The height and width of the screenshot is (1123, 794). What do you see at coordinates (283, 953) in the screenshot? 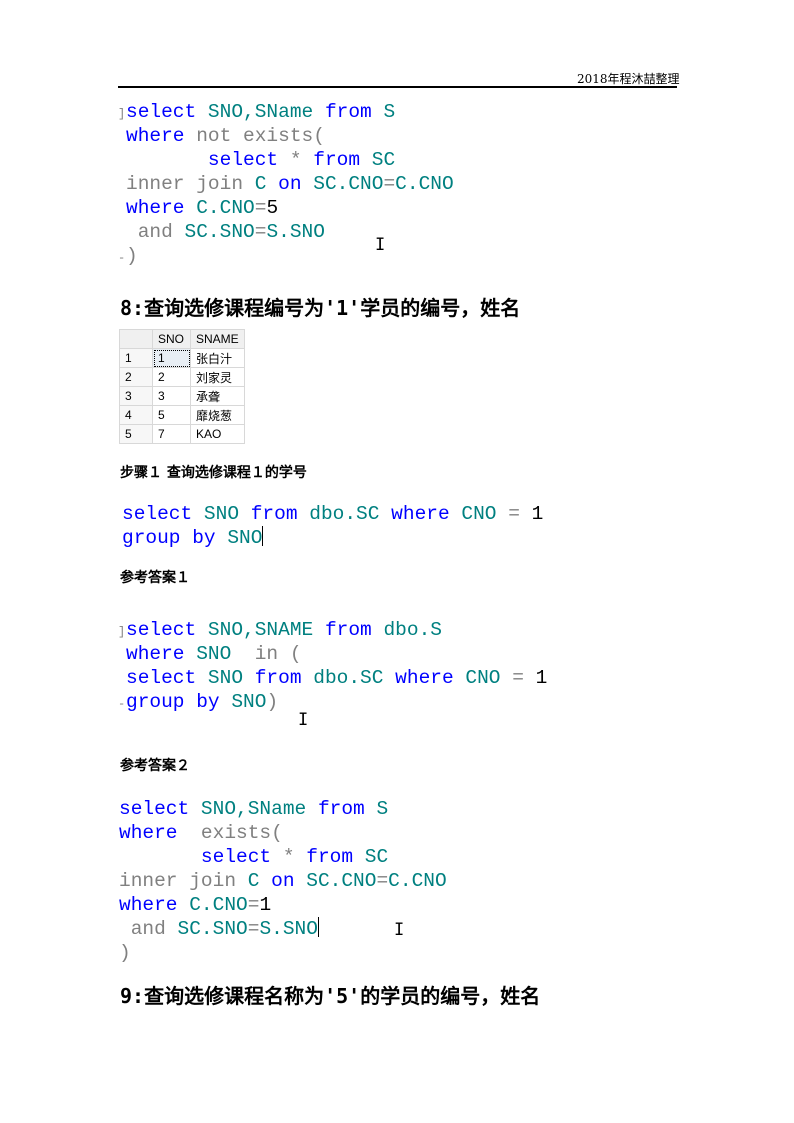
I see `code-line: )` at bounding box center [283, 953].